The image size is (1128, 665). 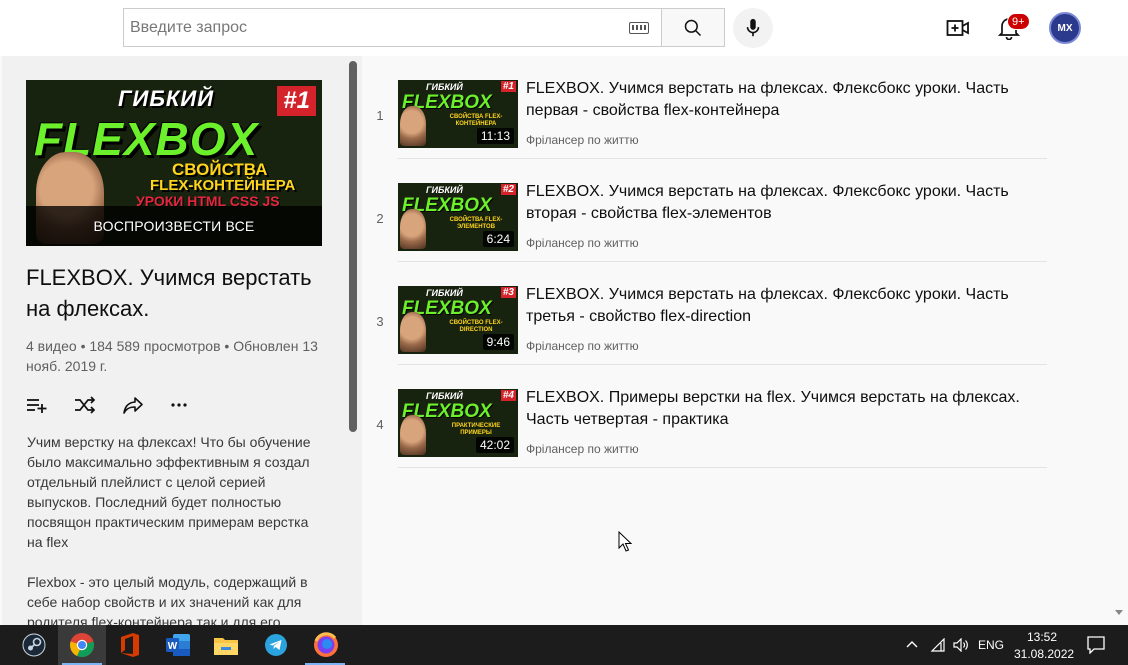 What do you see at coordinates (226, 645) in the screenshot?
I see `file-explorer-icon` at bounding box center [226, 645].